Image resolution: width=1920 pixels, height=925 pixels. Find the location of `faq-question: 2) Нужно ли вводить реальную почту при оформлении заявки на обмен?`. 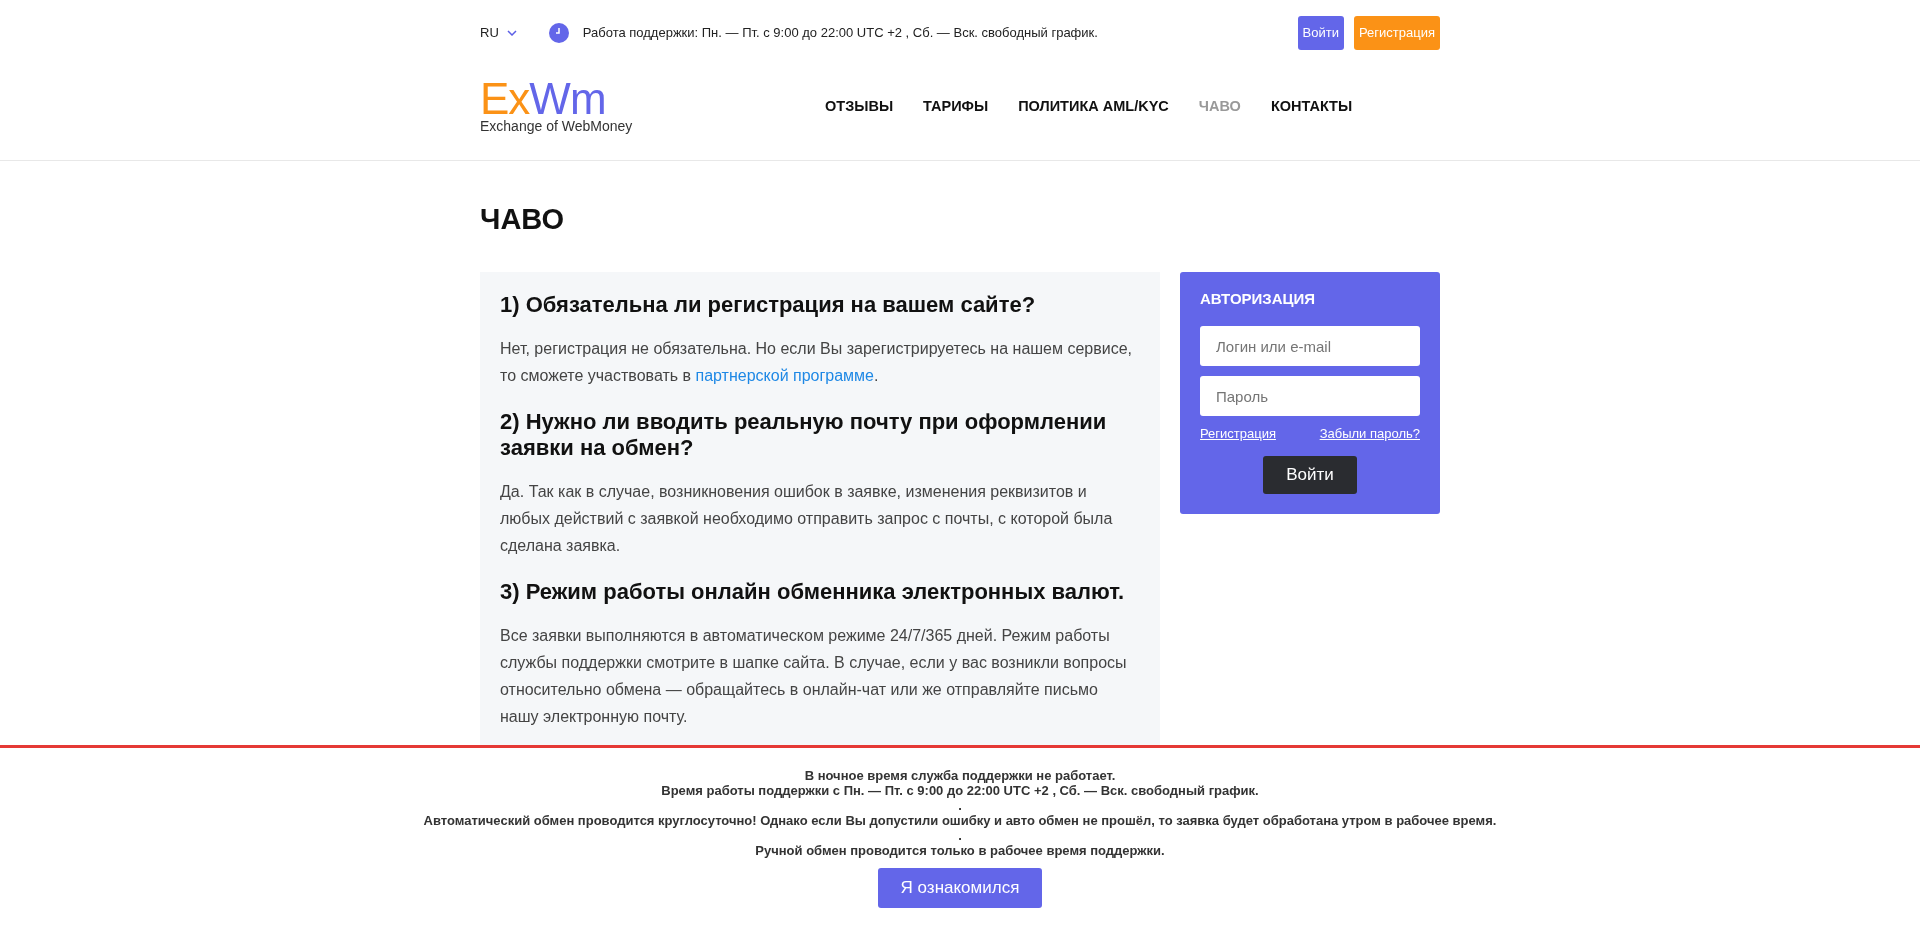

faq-question: 2) Нужно ли вводить реальную почту при оформлении заявки на обмен? is located at coordinates (804, 434).